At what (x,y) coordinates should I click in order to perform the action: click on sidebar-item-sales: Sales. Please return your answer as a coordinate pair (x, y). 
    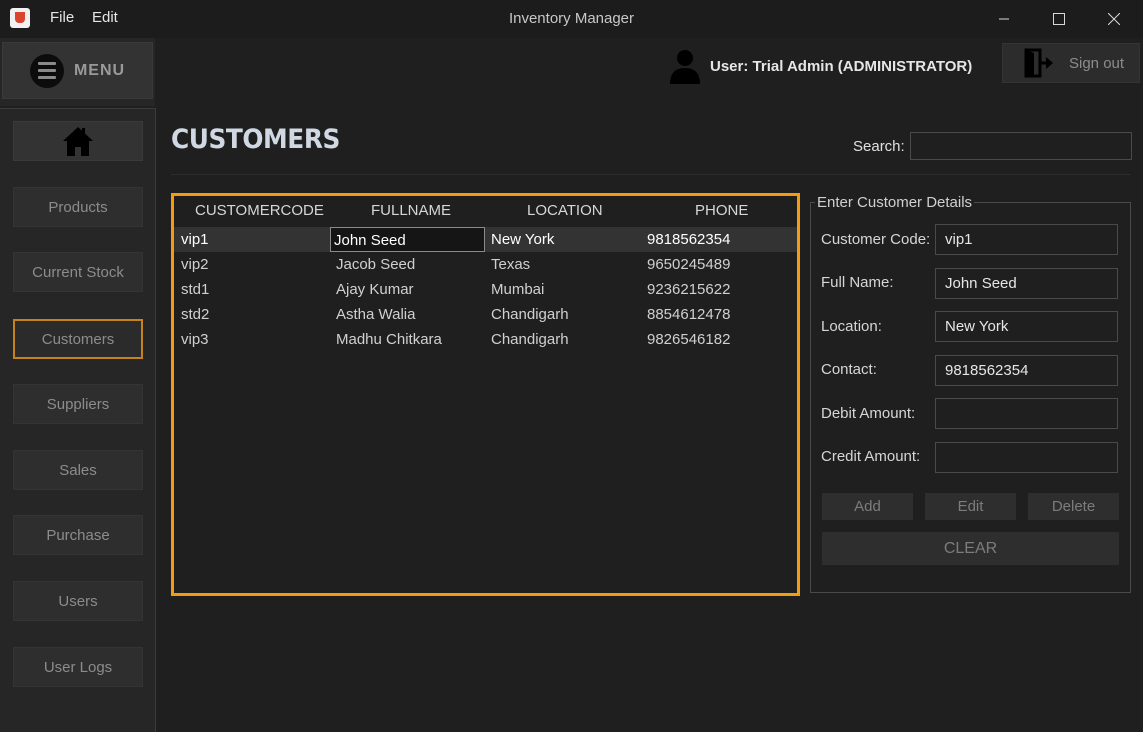
    Looking at the image, I should click on (78, 470).